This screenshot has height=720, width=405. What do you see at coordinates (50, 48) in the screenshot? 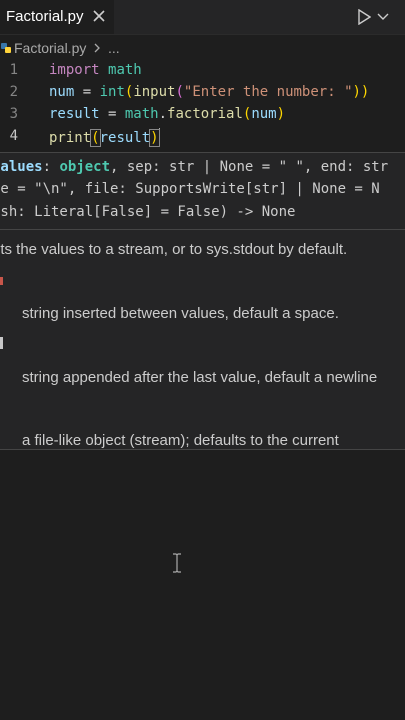
I see `breadcrumb-file: Factorial.py` at bounding box center [50, 48].